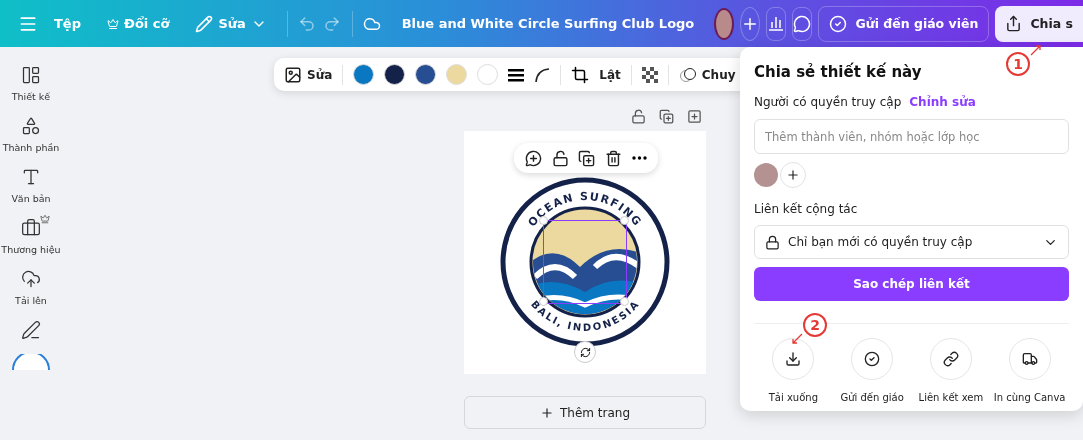 This screenshot has height=440, width=1083. I want to click on undo-icon, so click(307, 23).